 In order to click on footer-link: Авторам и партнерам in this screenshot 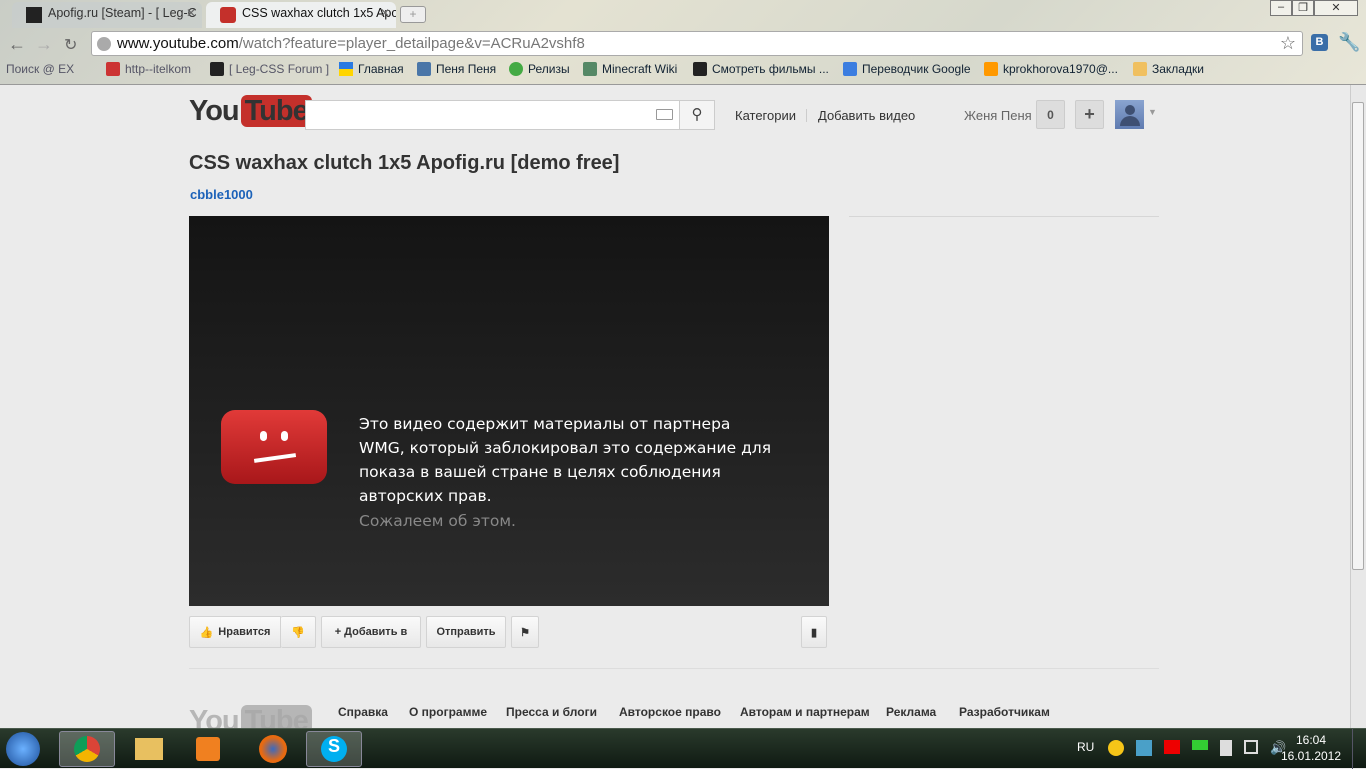, I will do `click(805, 712)`.